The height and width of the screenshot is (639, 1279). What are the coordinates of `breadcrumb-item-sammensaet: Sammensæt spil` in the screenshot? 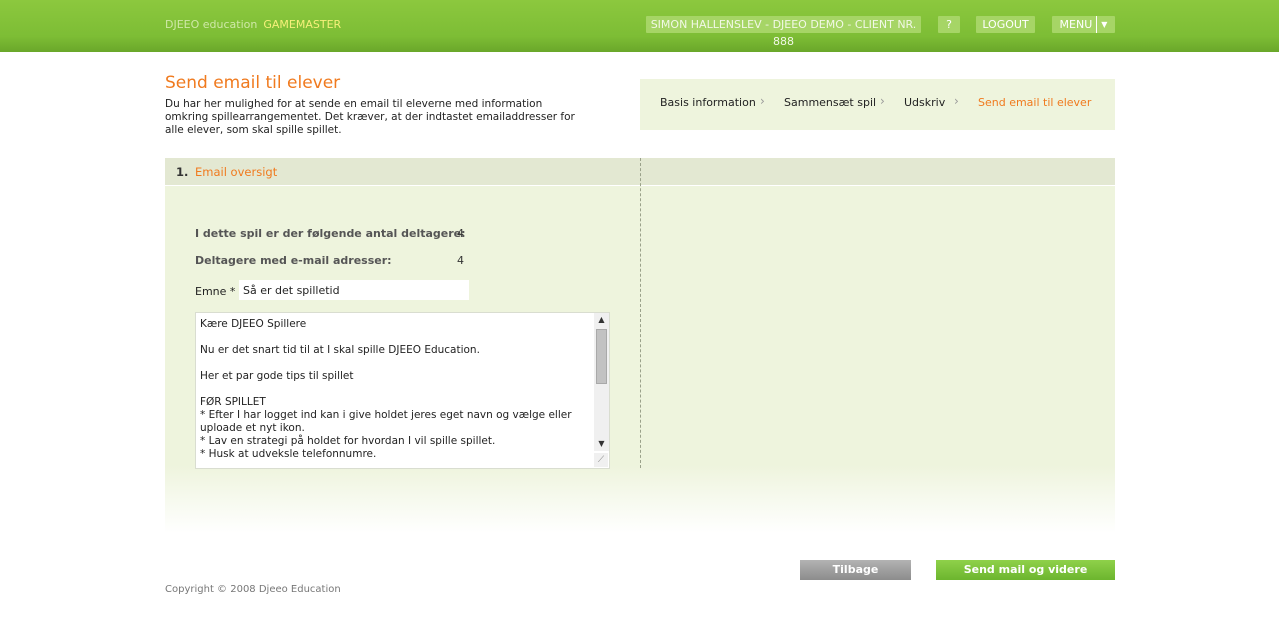 It's located at (830, 102).